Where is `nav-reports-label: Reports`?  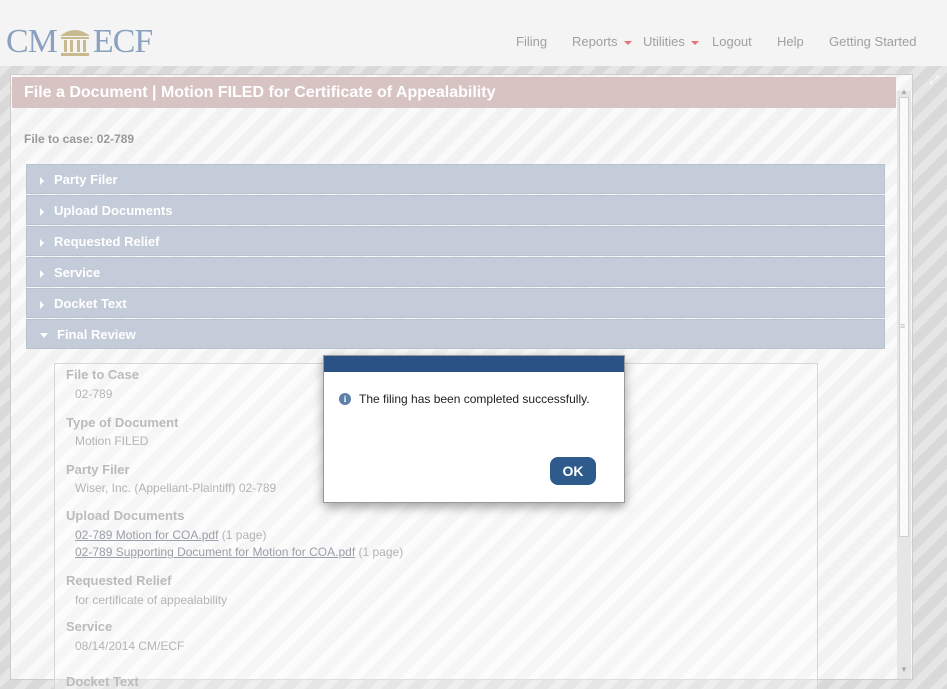 nav-reports-label: Reports is located at coordinates (595, 41).